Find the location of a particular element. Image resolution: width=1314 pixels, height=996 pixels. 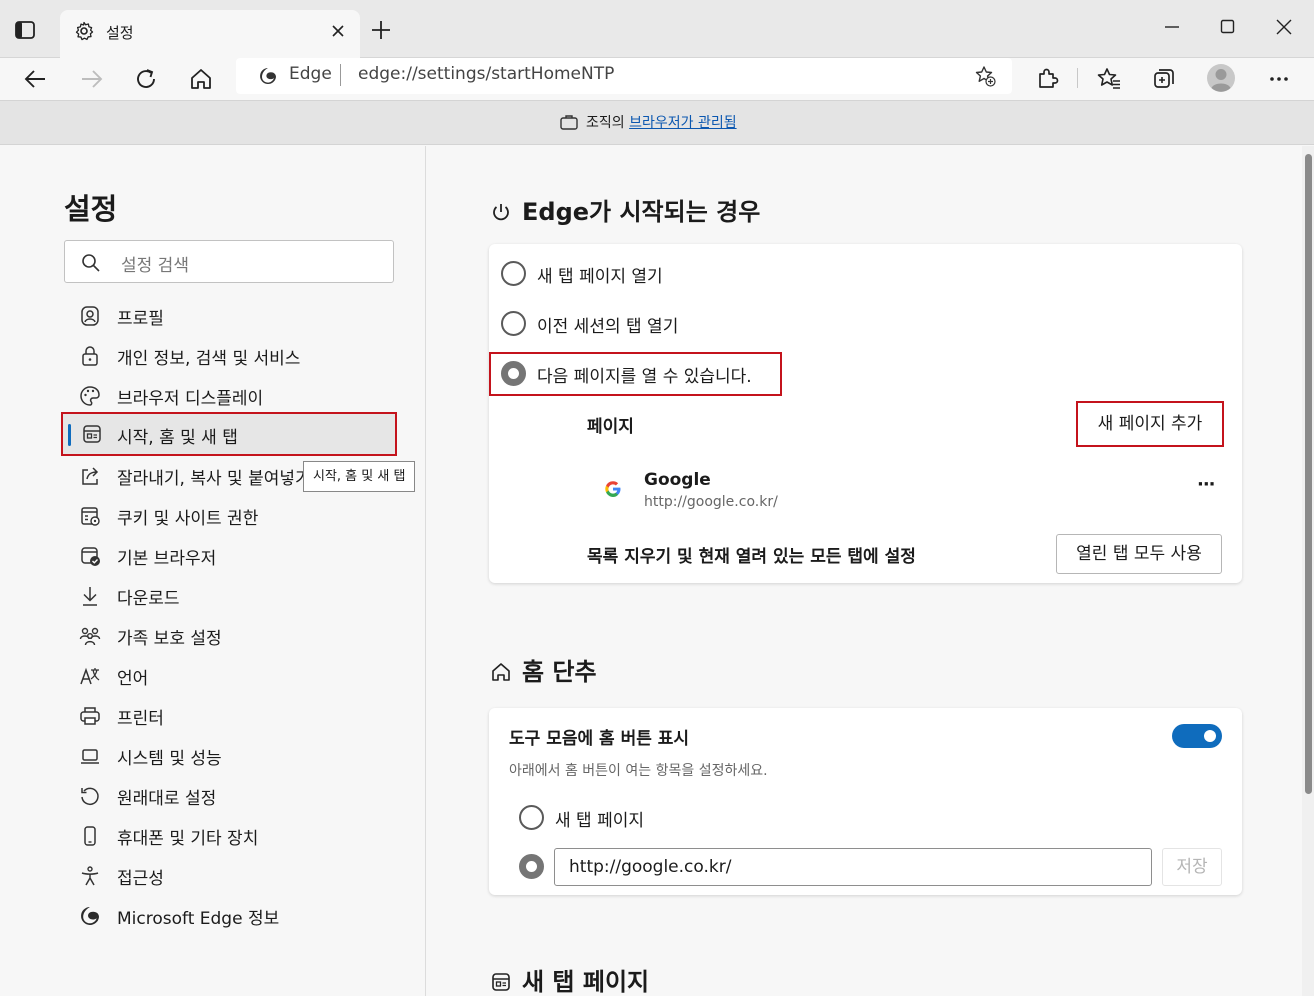

accessibility-icon is located at coordinates (90, 876).